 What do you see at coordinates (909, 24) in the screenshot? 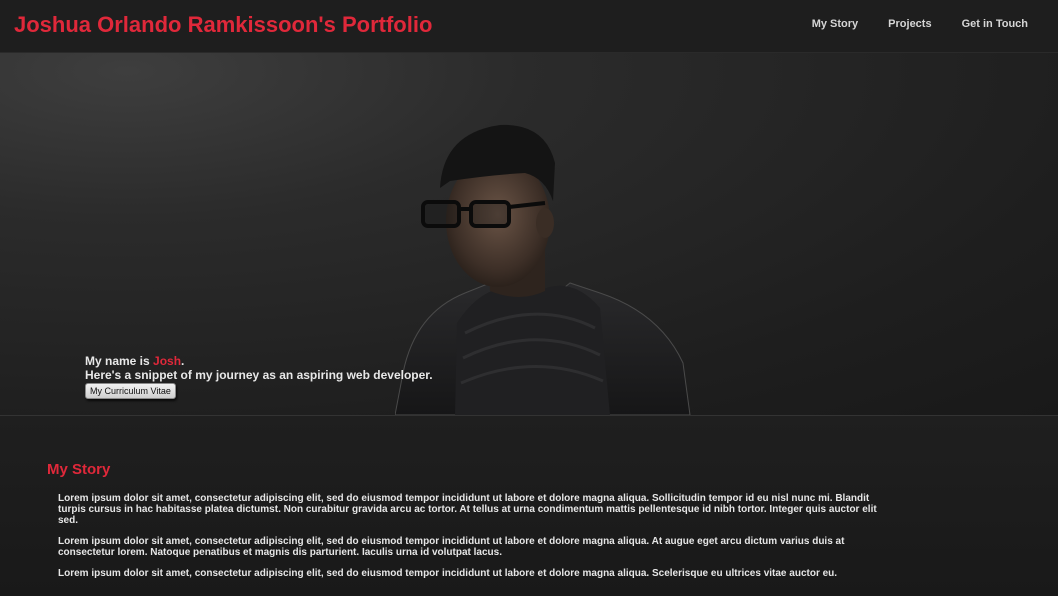
I see `nav-link-projects: Projects` at bounding box center [909, 24].